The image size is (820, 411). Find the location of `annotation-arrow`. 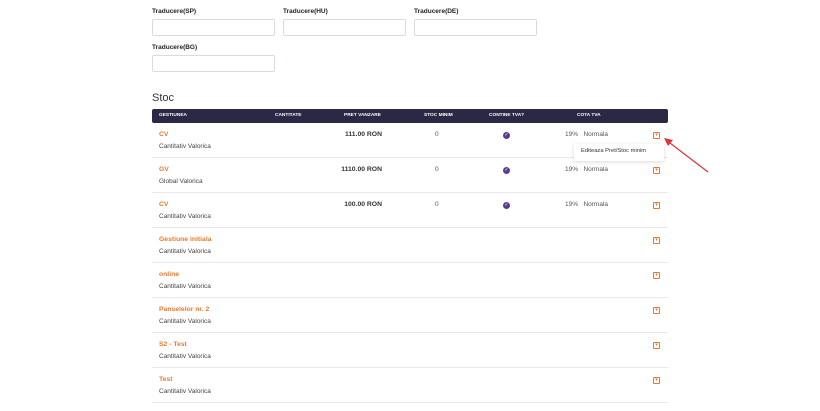

annotation-arrow is located at coordinates (686, 155).